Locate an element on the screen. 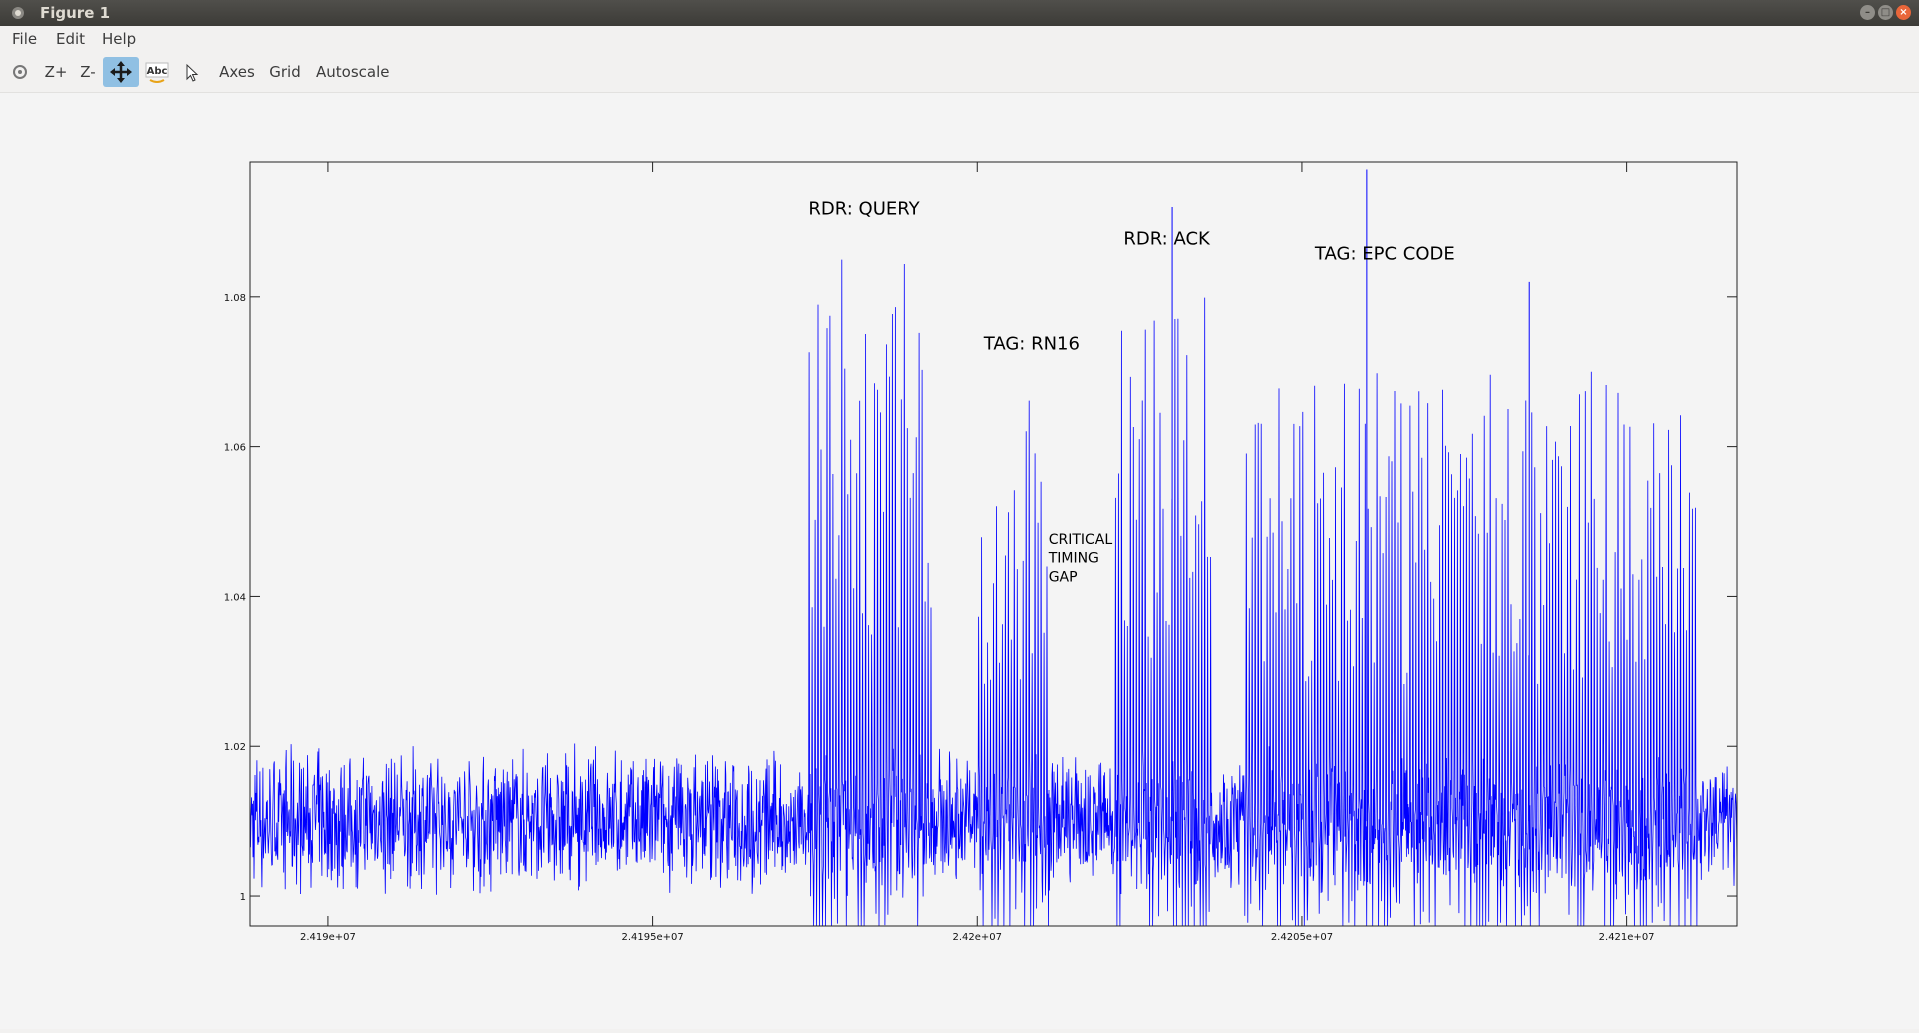  grid-button: Grid is located at coordinates (285, 72).